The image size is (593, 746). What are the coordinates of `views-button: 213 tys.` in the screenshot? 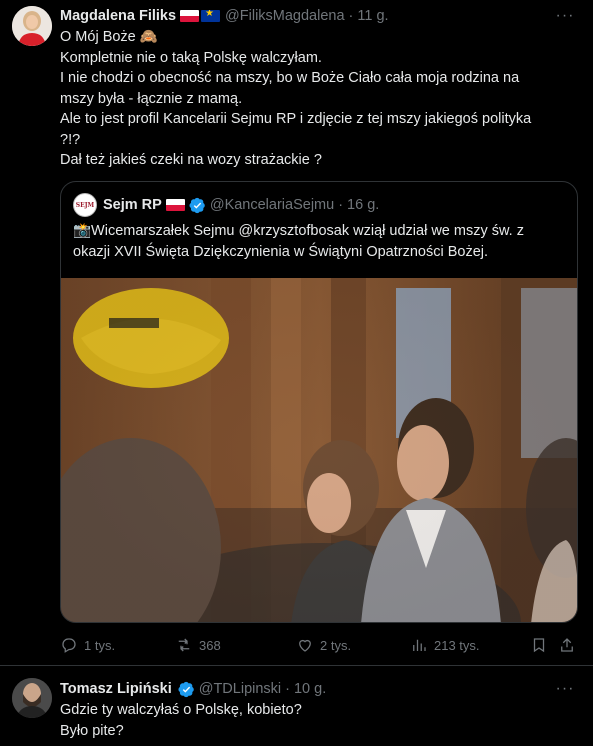 It's located at (445, 645).